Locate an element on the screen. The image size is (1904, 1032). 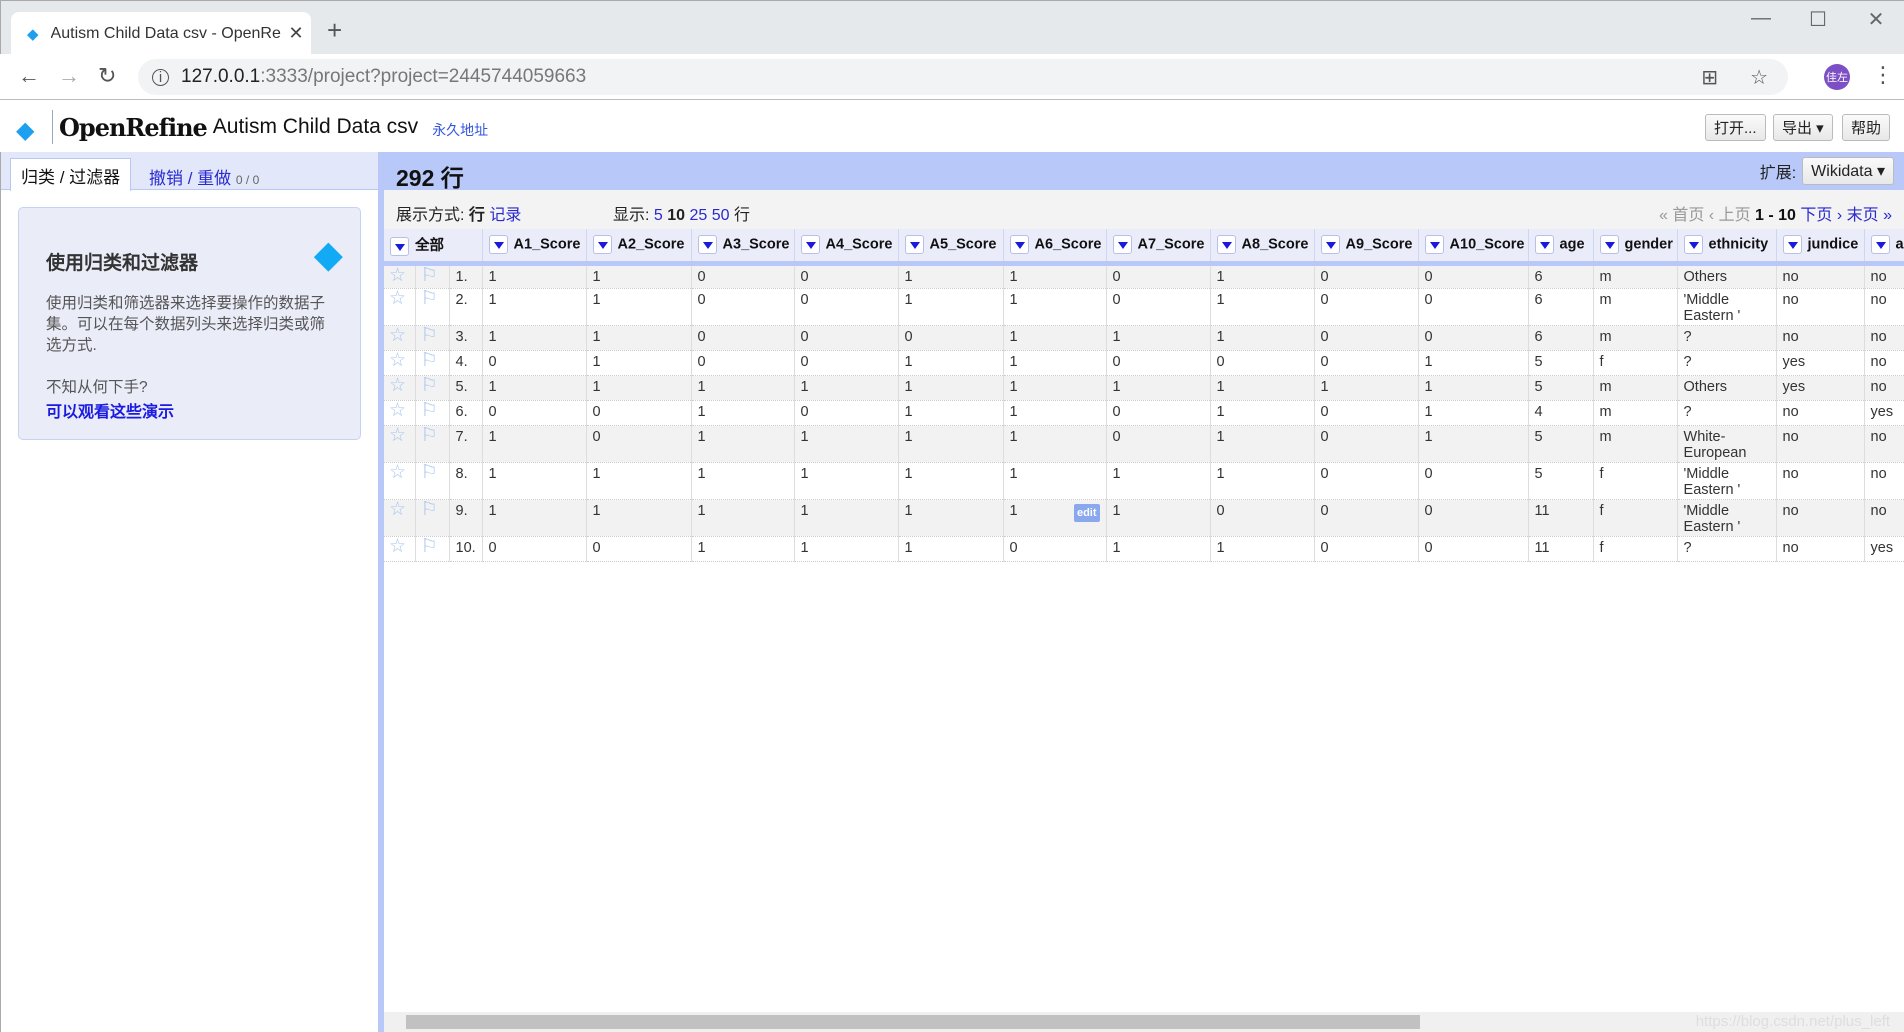
permalink-link: 永久地址 is located at coordinates (460, 130).